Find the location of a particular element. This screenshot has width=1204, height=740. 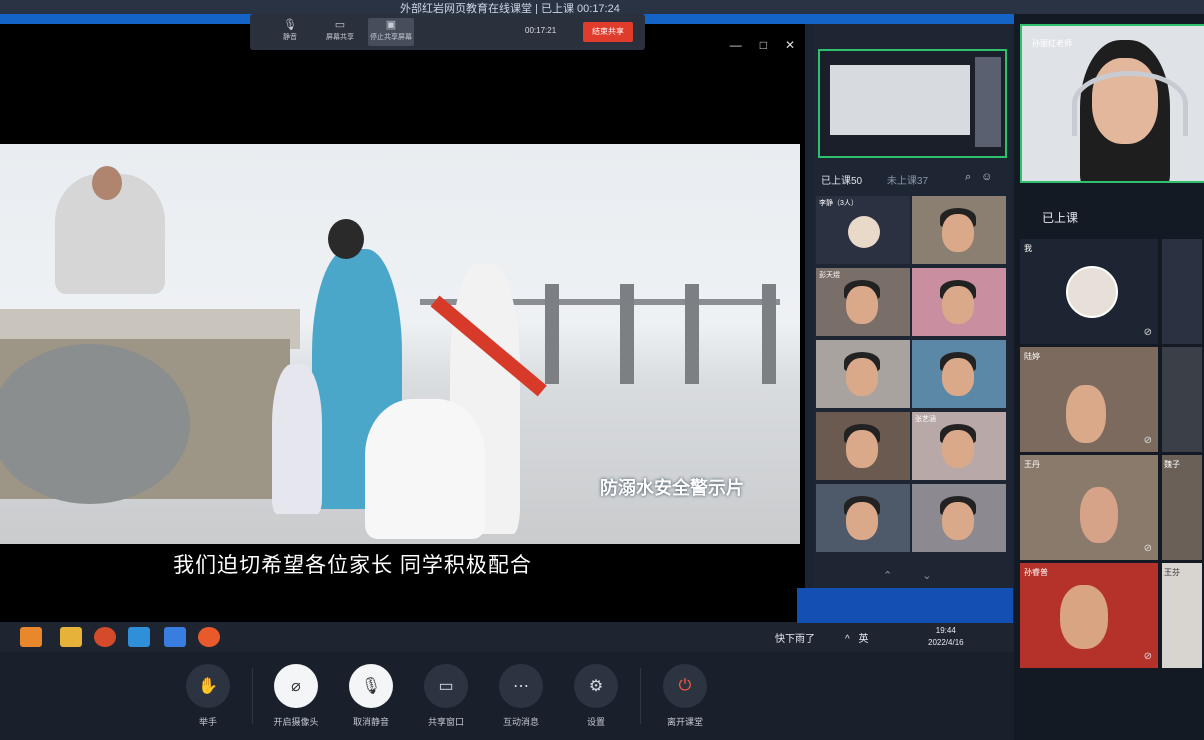

video-subtitle: 我们迫切希望各位家长 同学积极配合 is located at coordinates (352, 565).